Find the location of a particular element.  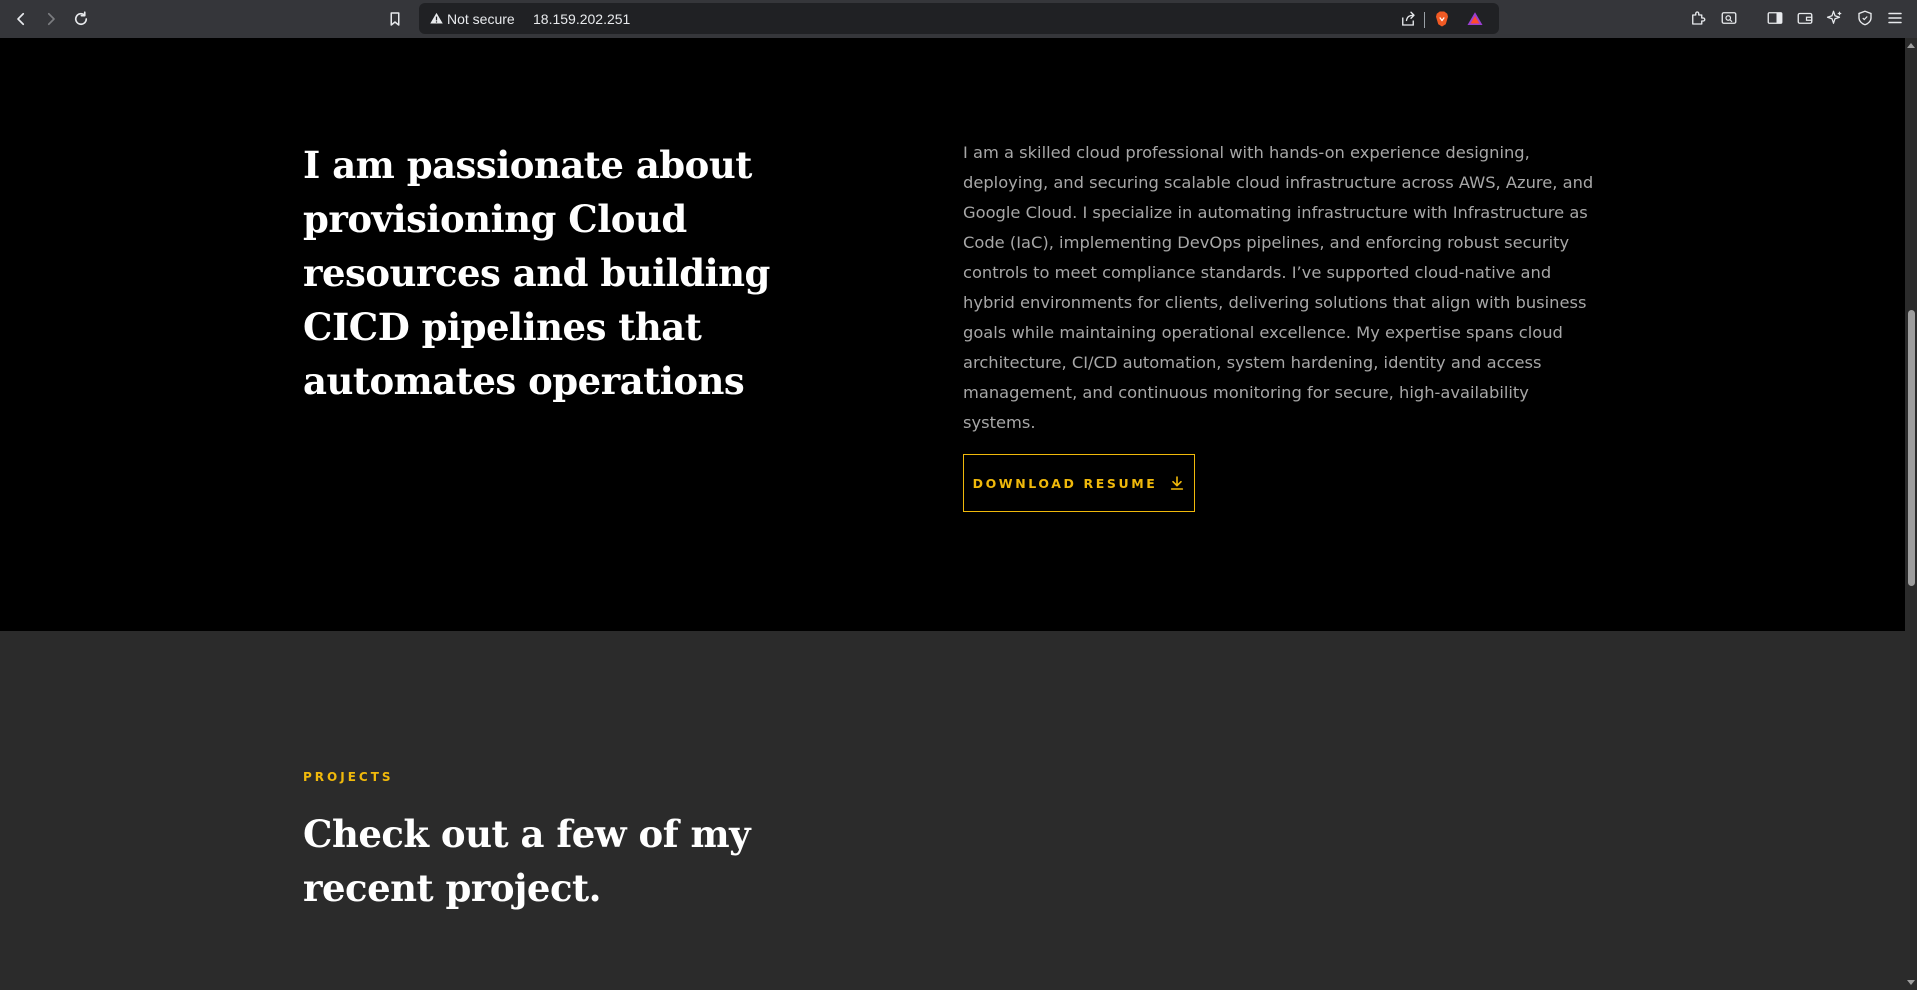

brave-rewards-button is located at coordinates (1475, 19).